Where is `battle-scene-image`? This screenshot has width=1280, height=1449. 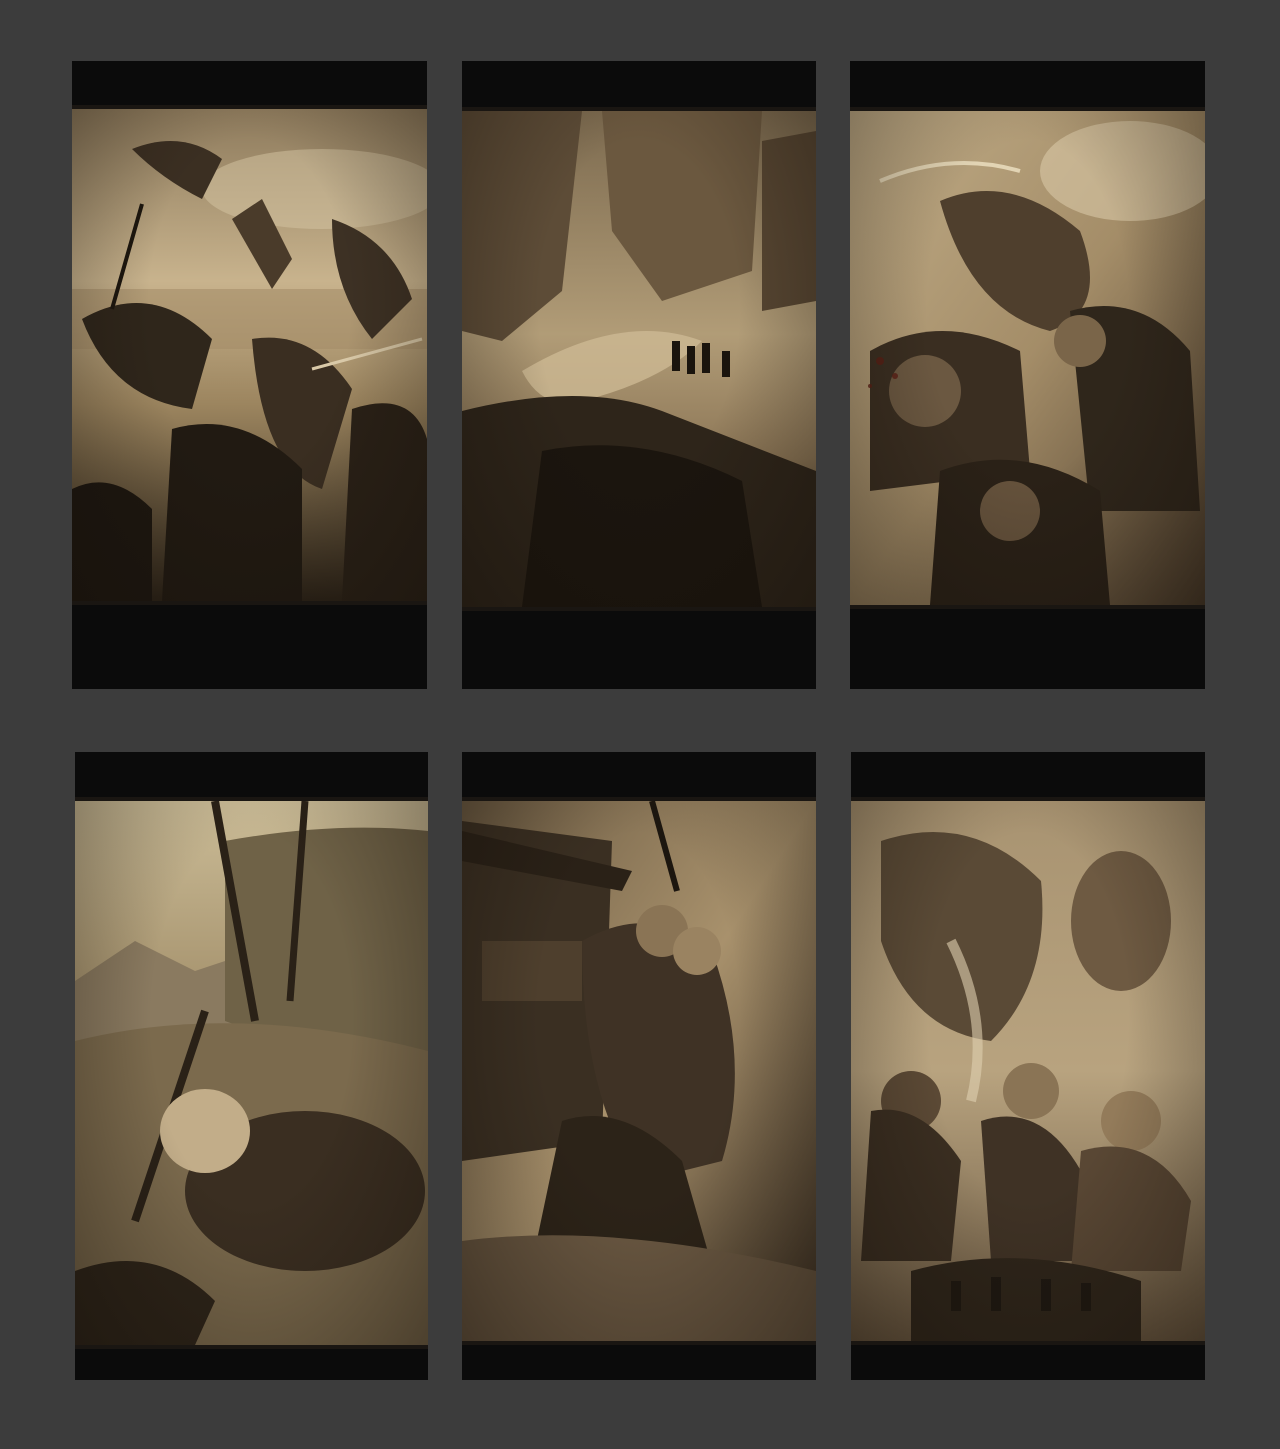 battle-scene-image is located at coordinates (249, 355).